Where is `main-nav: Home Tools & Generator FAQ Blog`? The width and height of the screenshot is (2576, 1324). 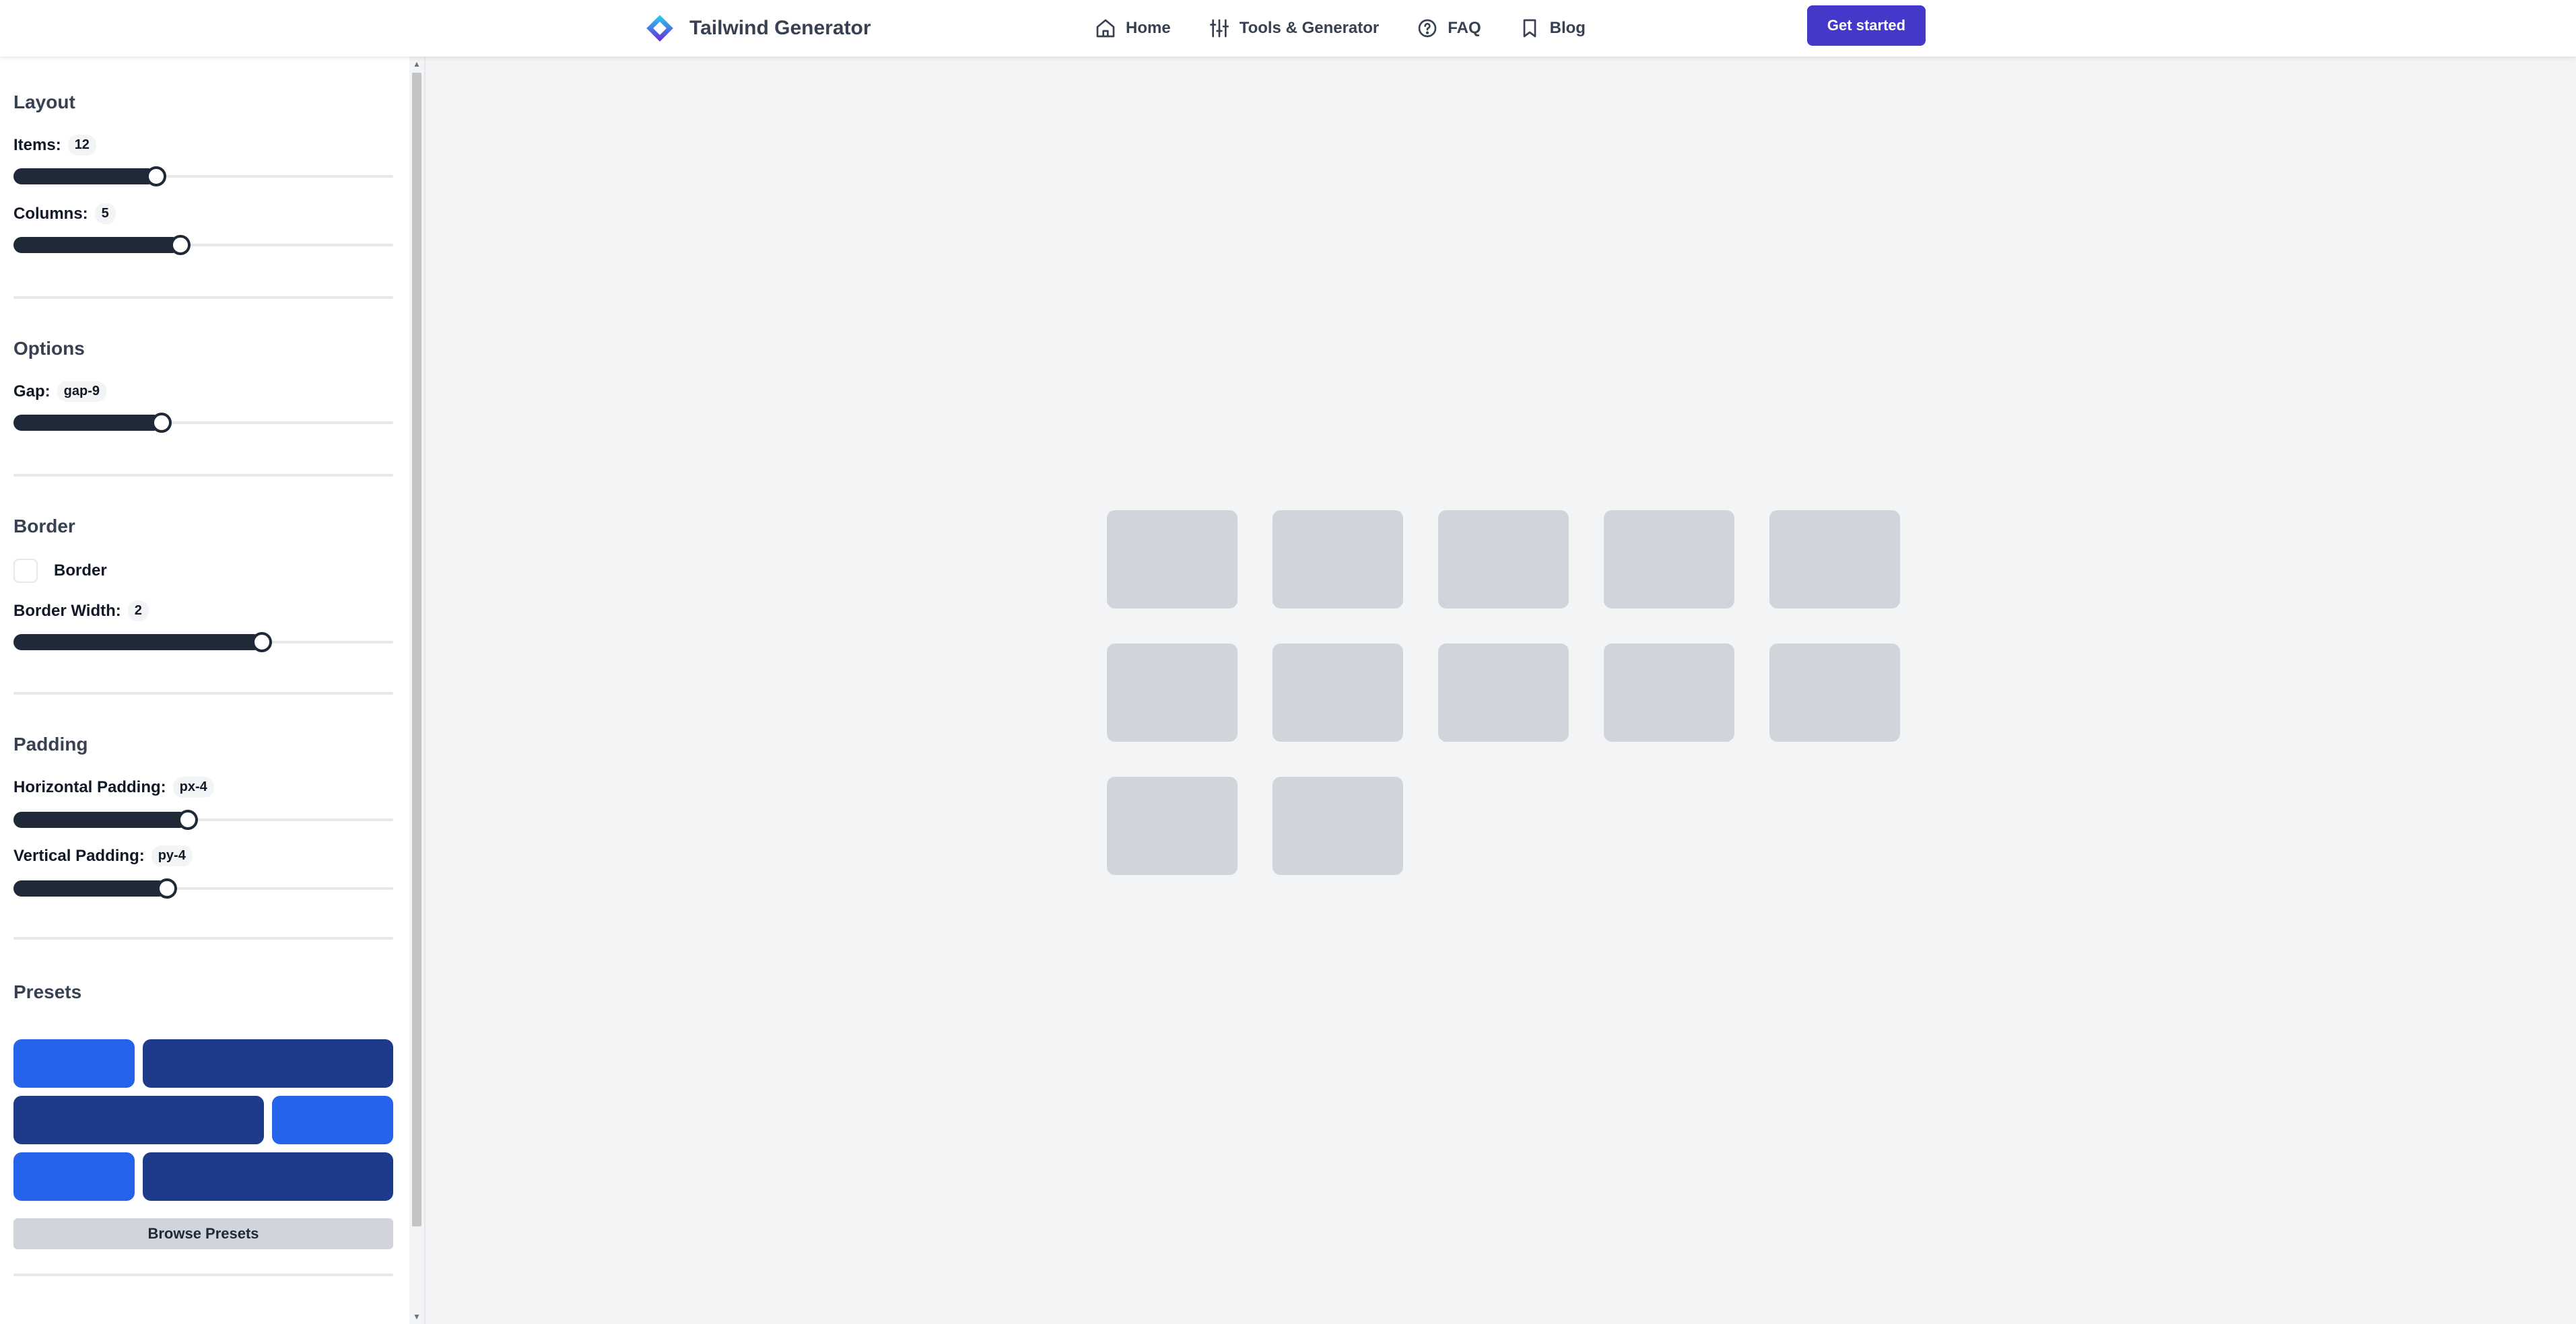 main-nav: Home Tools & Generator FAQ Blog is located at coordinates (1341, 28).